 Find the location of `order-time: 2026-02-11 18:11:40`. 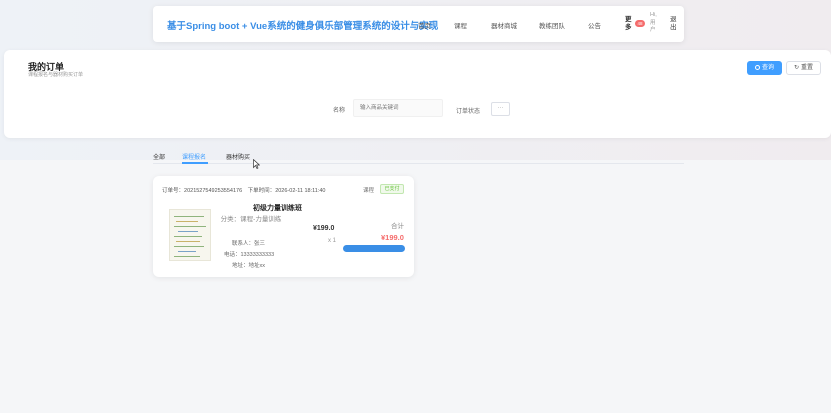

order-time: 2026-02-11 18:11:40 is located at coordinates (300, 191).